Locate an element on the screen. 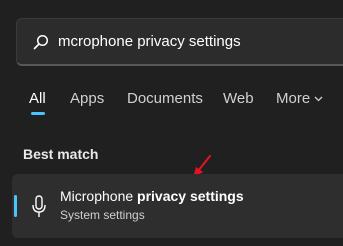  active-tab-indicator is located at coordinates (38, 113).